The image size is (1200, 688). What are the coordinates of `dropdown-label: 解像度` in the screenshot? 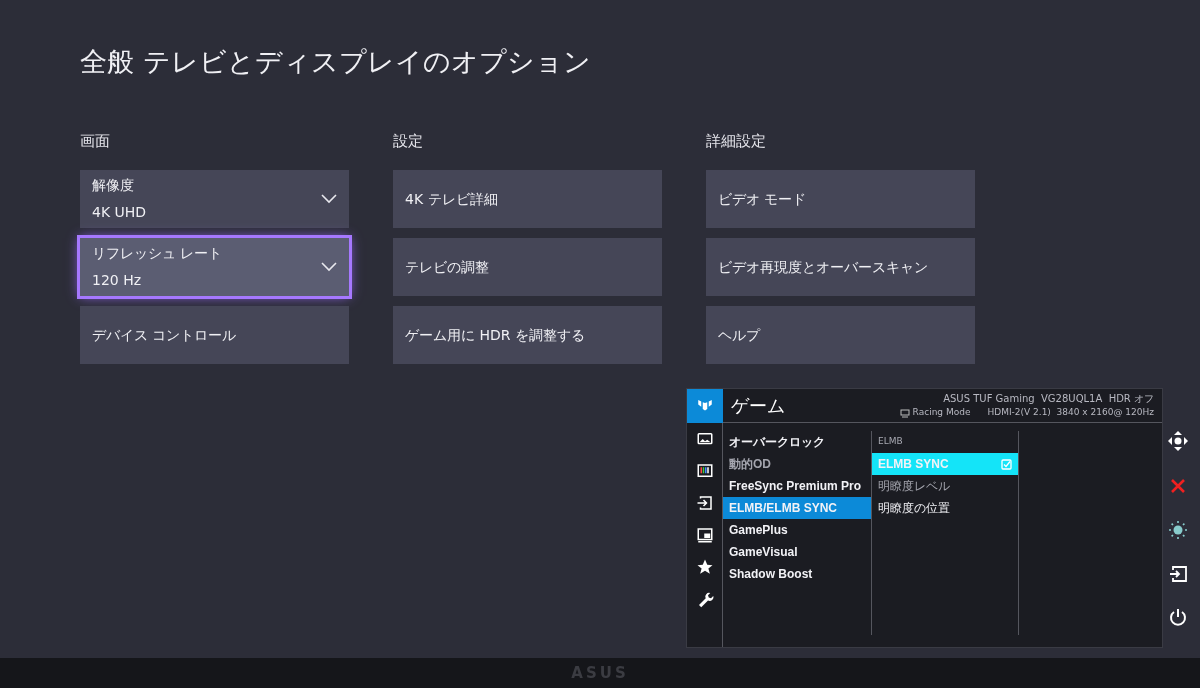 It's located at (113, 185).